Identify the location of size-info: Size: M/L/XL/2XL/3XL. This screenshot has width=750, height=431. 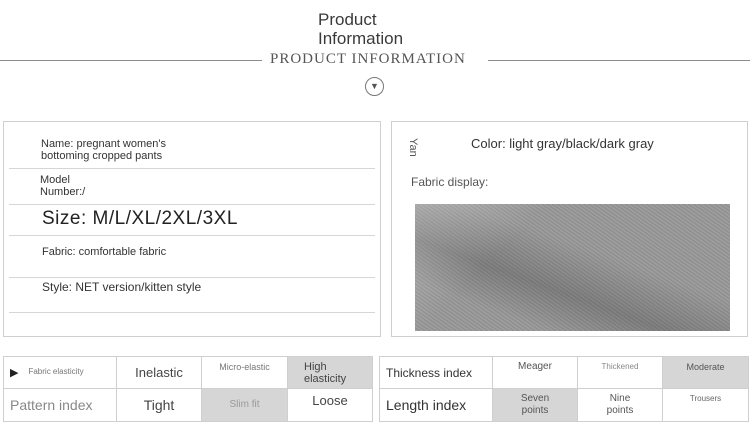
(140, 218).